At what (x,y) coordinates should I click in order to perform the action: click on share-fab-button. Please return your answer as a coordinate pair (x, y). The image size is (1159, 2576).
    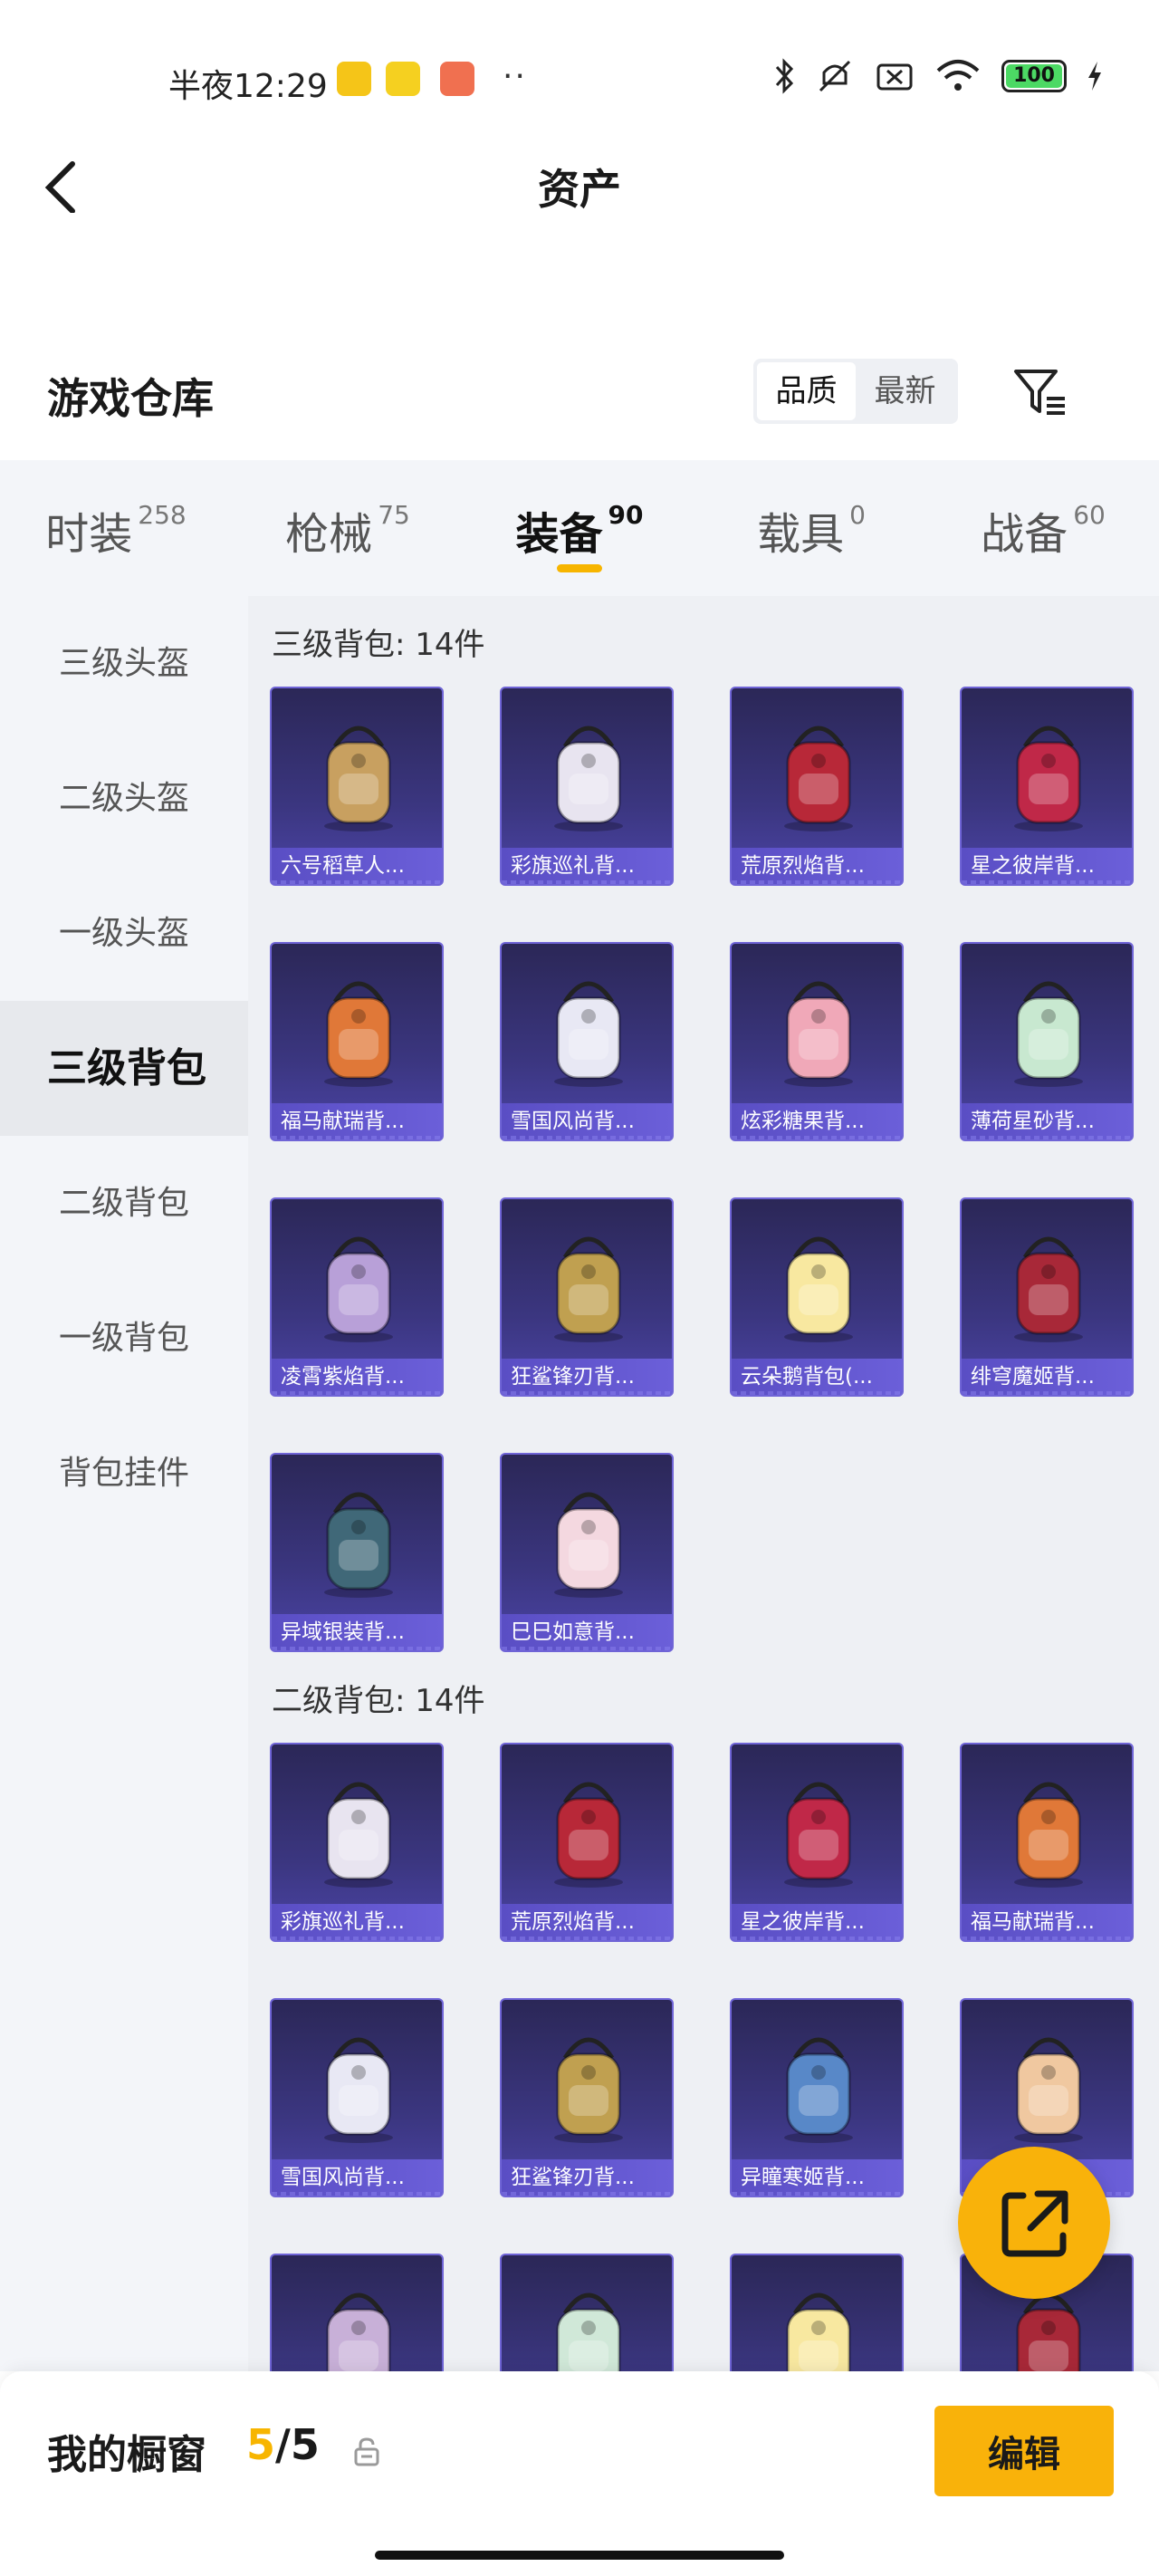
    Looking at the image, I should click on (1034, 2223).